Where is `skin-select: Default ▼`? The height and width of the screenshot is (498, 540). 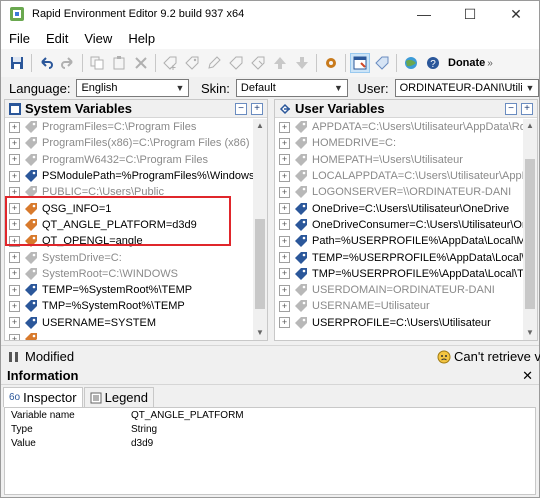 skin-select: Default ▼ is located at coordinates (291, 88).